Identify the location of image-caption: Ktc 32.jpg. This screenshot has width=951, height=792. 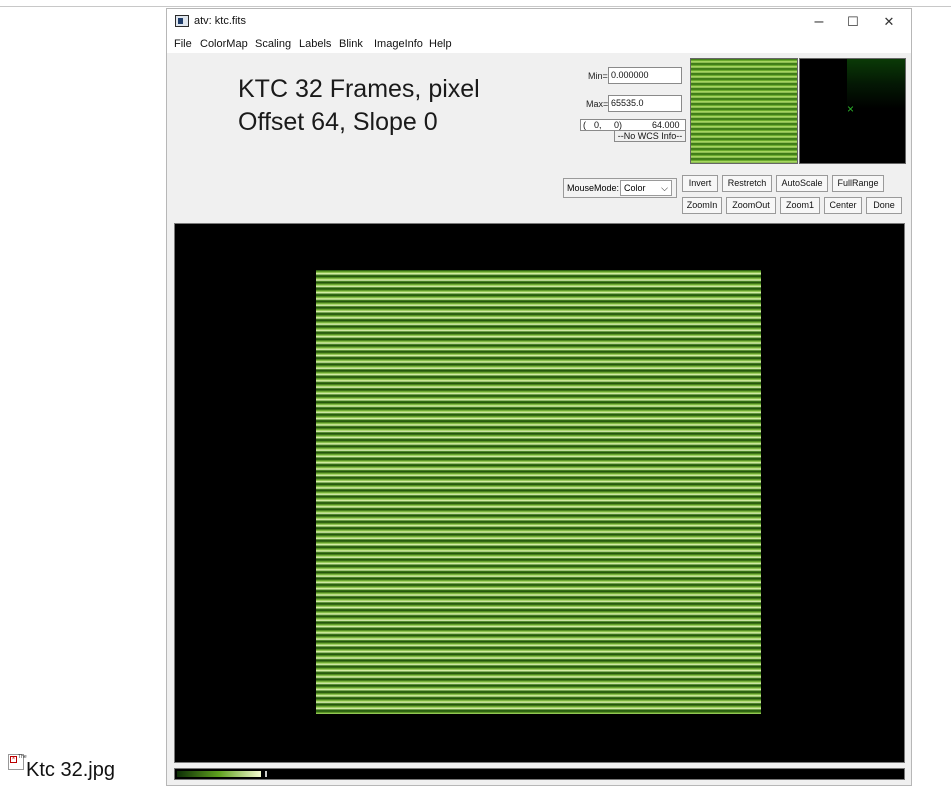
(70, 770).